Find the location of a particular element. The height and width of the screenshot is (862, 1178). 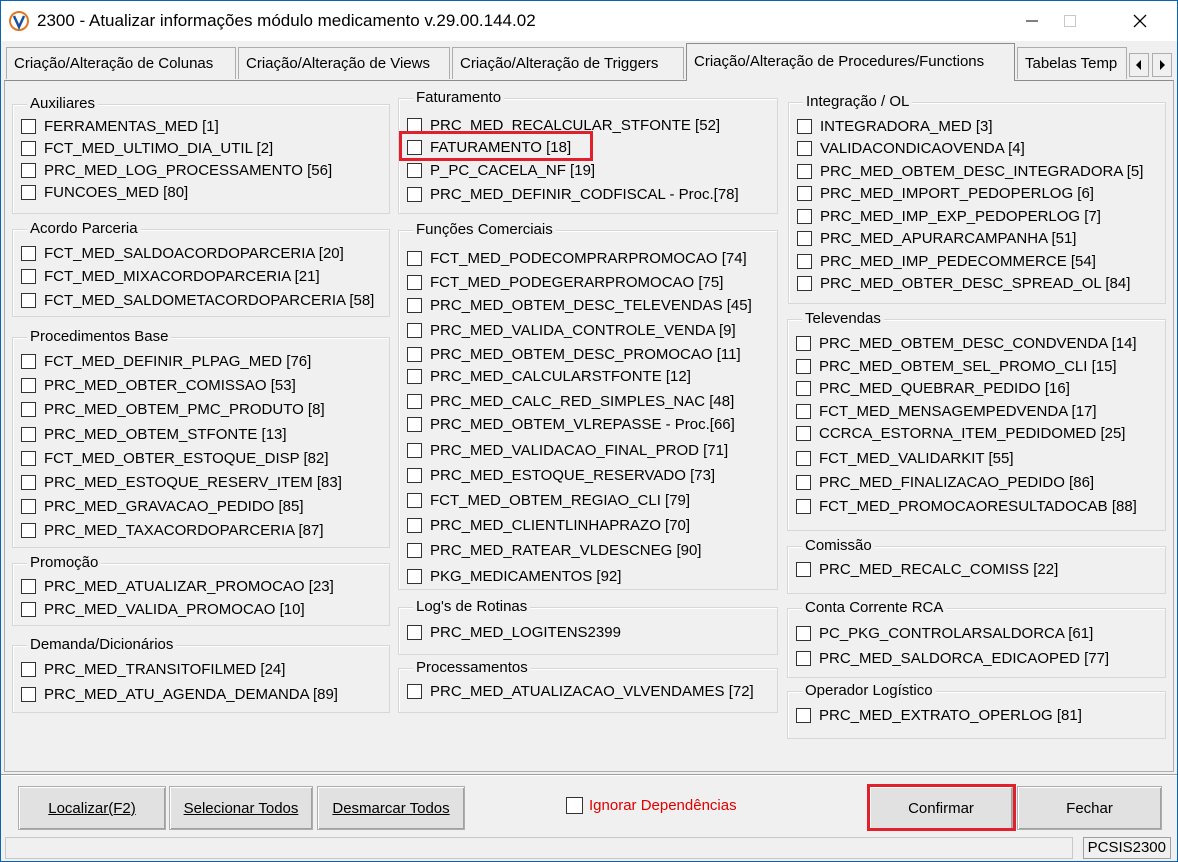

checkbox-prc-med-imp-exp-pedoperlog: PRC_MED_IMP_EXP_PEDOPERLOG [7] is located at coordinates (949, 216).